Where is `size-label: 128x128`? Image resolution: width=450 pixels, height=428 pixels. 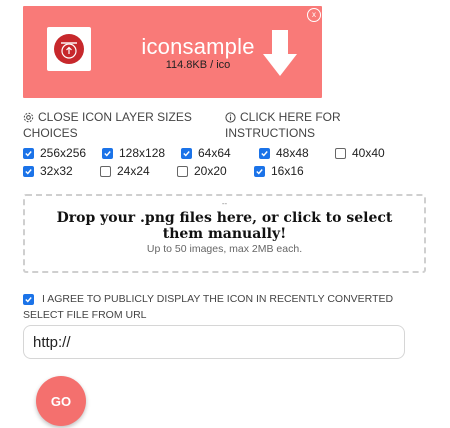
size-label: 128x128 is located at coordinates (142, 153).